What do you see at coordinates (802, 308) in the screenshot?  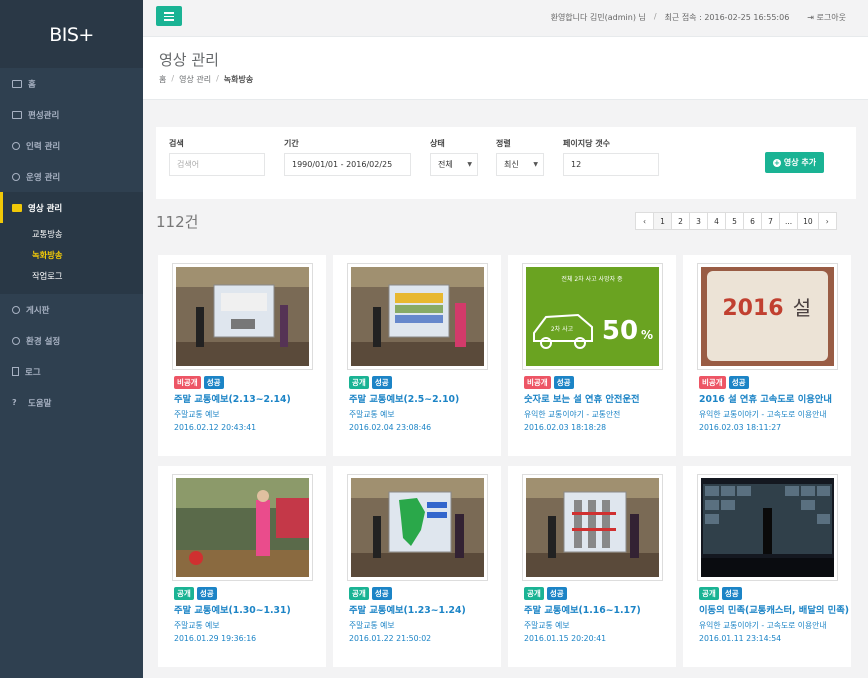 I see `thumb-holiday: 설` at bounding box center [802, 308].